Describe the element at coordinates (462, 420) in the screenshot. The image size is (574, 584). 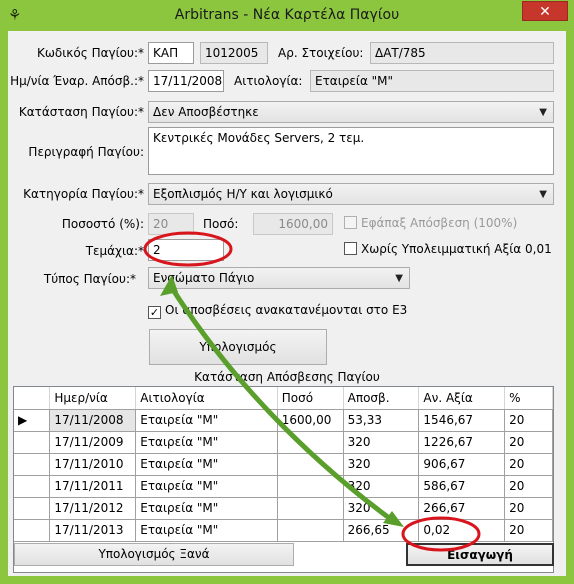
I see `cell-net-value: 1546,67` at that location.